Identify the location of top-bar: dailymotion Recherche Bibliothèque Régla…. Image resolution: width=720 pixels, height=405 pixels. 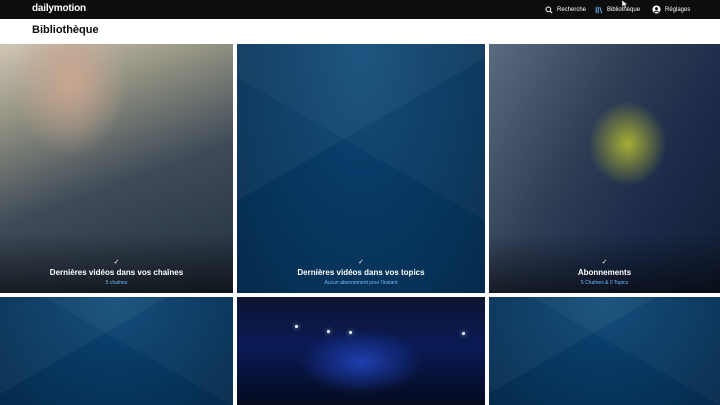
(360, 9).